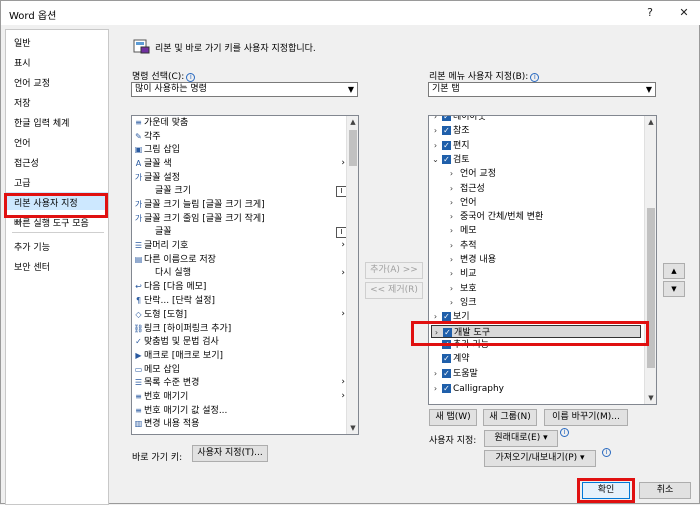 This screenshot has height=505, width=700. Describe the element at coordinates (352, 428) in the screenshot. I see `scroll-down-icon: ▼` at that location.